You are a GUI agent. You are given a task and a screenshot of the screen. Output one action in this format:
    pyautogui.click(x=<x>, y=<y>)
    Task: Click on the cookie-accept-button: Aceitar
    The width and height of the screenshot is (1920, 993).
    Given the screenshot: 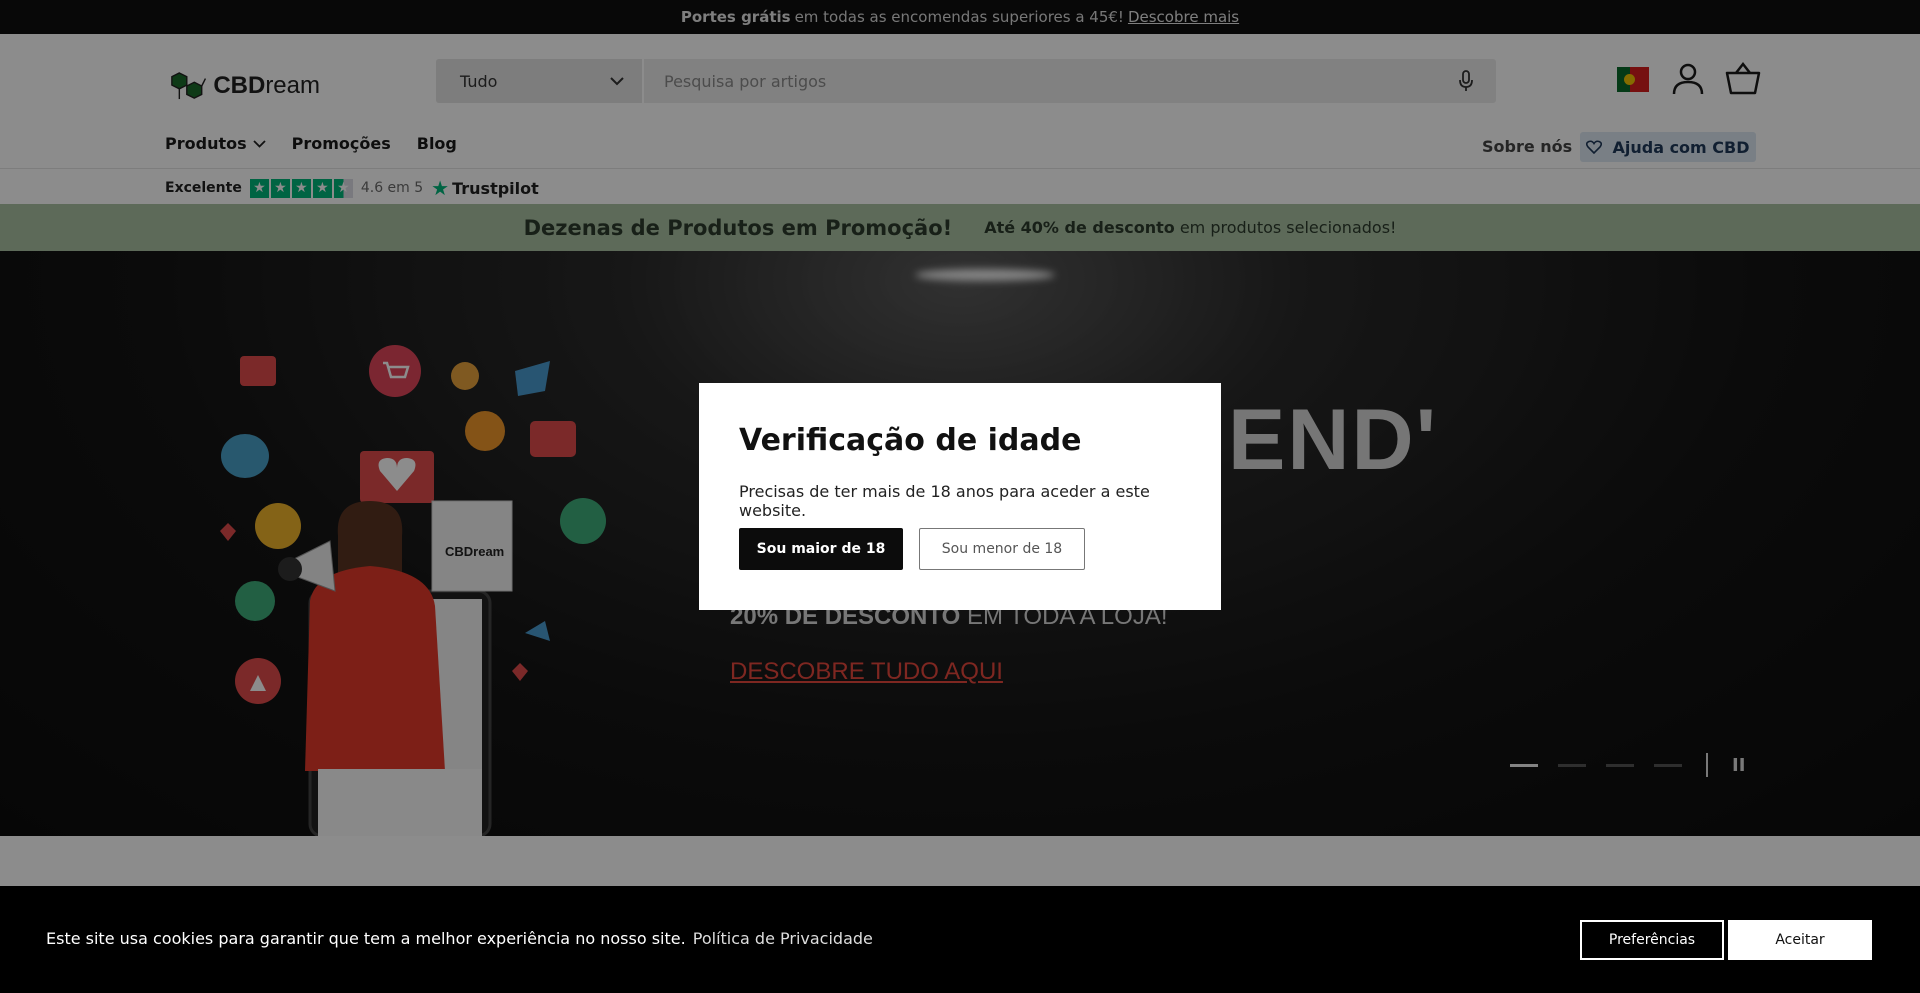 What is the action you would take?
    pyautogui.click(x=1800, y=940)
    